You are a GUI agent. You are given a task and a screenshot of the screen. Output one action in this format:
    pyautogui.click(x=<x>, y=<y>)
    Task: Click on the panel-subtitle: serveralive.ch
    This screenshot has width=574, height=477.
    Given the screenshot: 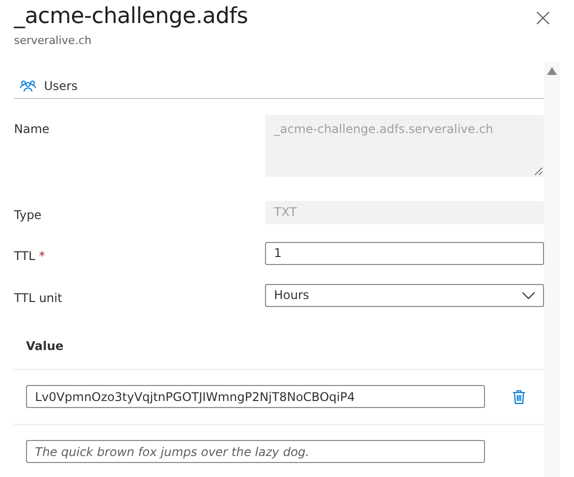 What is the action you would take?
    pyautogui.click(x=53, y=41)
    